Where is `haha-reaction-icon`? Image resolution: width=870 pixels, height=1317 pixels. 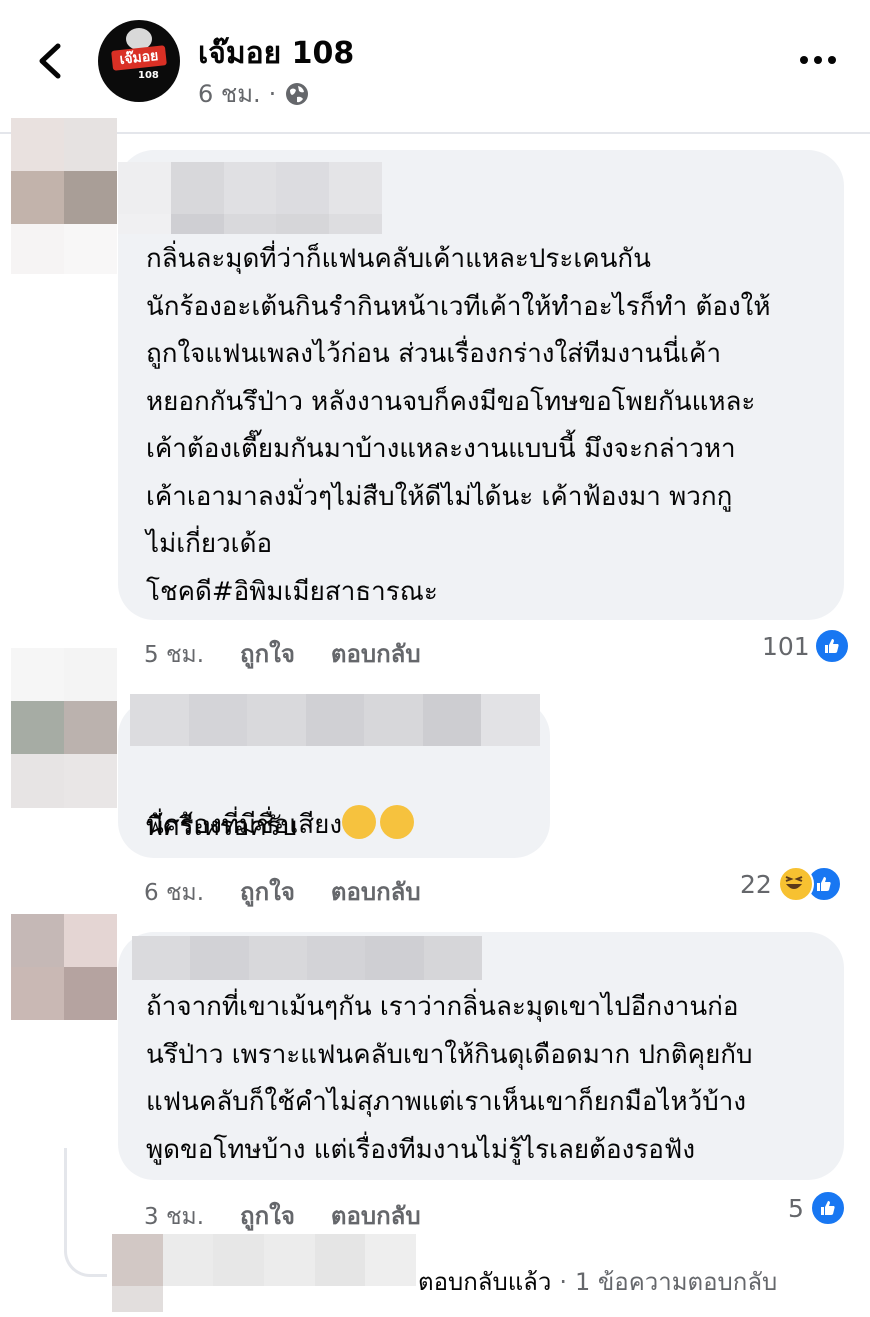 haha-reaction-icon is located at coordinates (795, 884).